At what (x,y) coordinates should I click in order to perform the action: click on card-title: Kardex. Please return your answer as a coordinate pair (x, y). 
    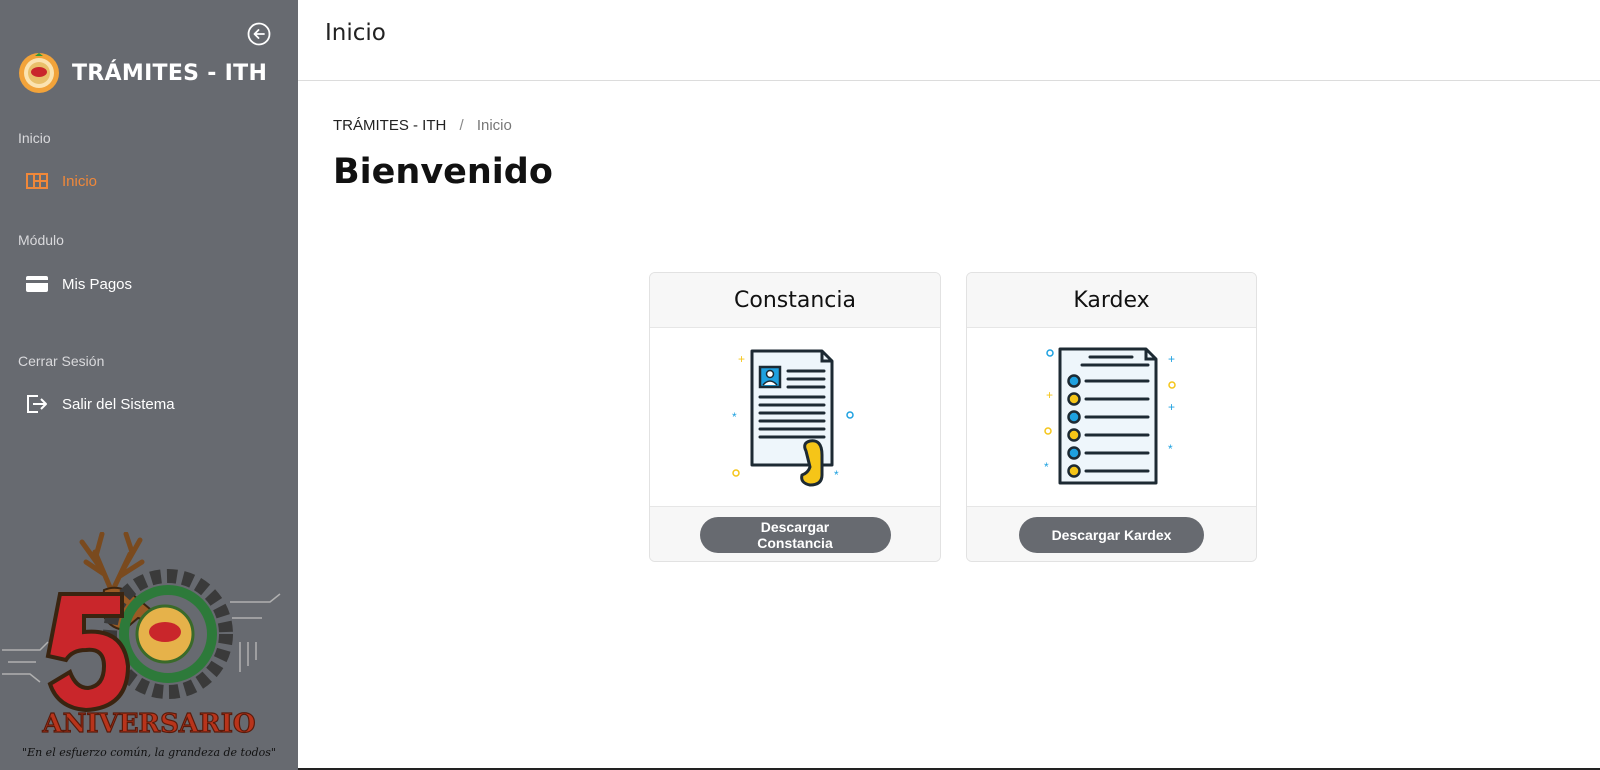
    Looking at the image, I should click on (1111, 300).